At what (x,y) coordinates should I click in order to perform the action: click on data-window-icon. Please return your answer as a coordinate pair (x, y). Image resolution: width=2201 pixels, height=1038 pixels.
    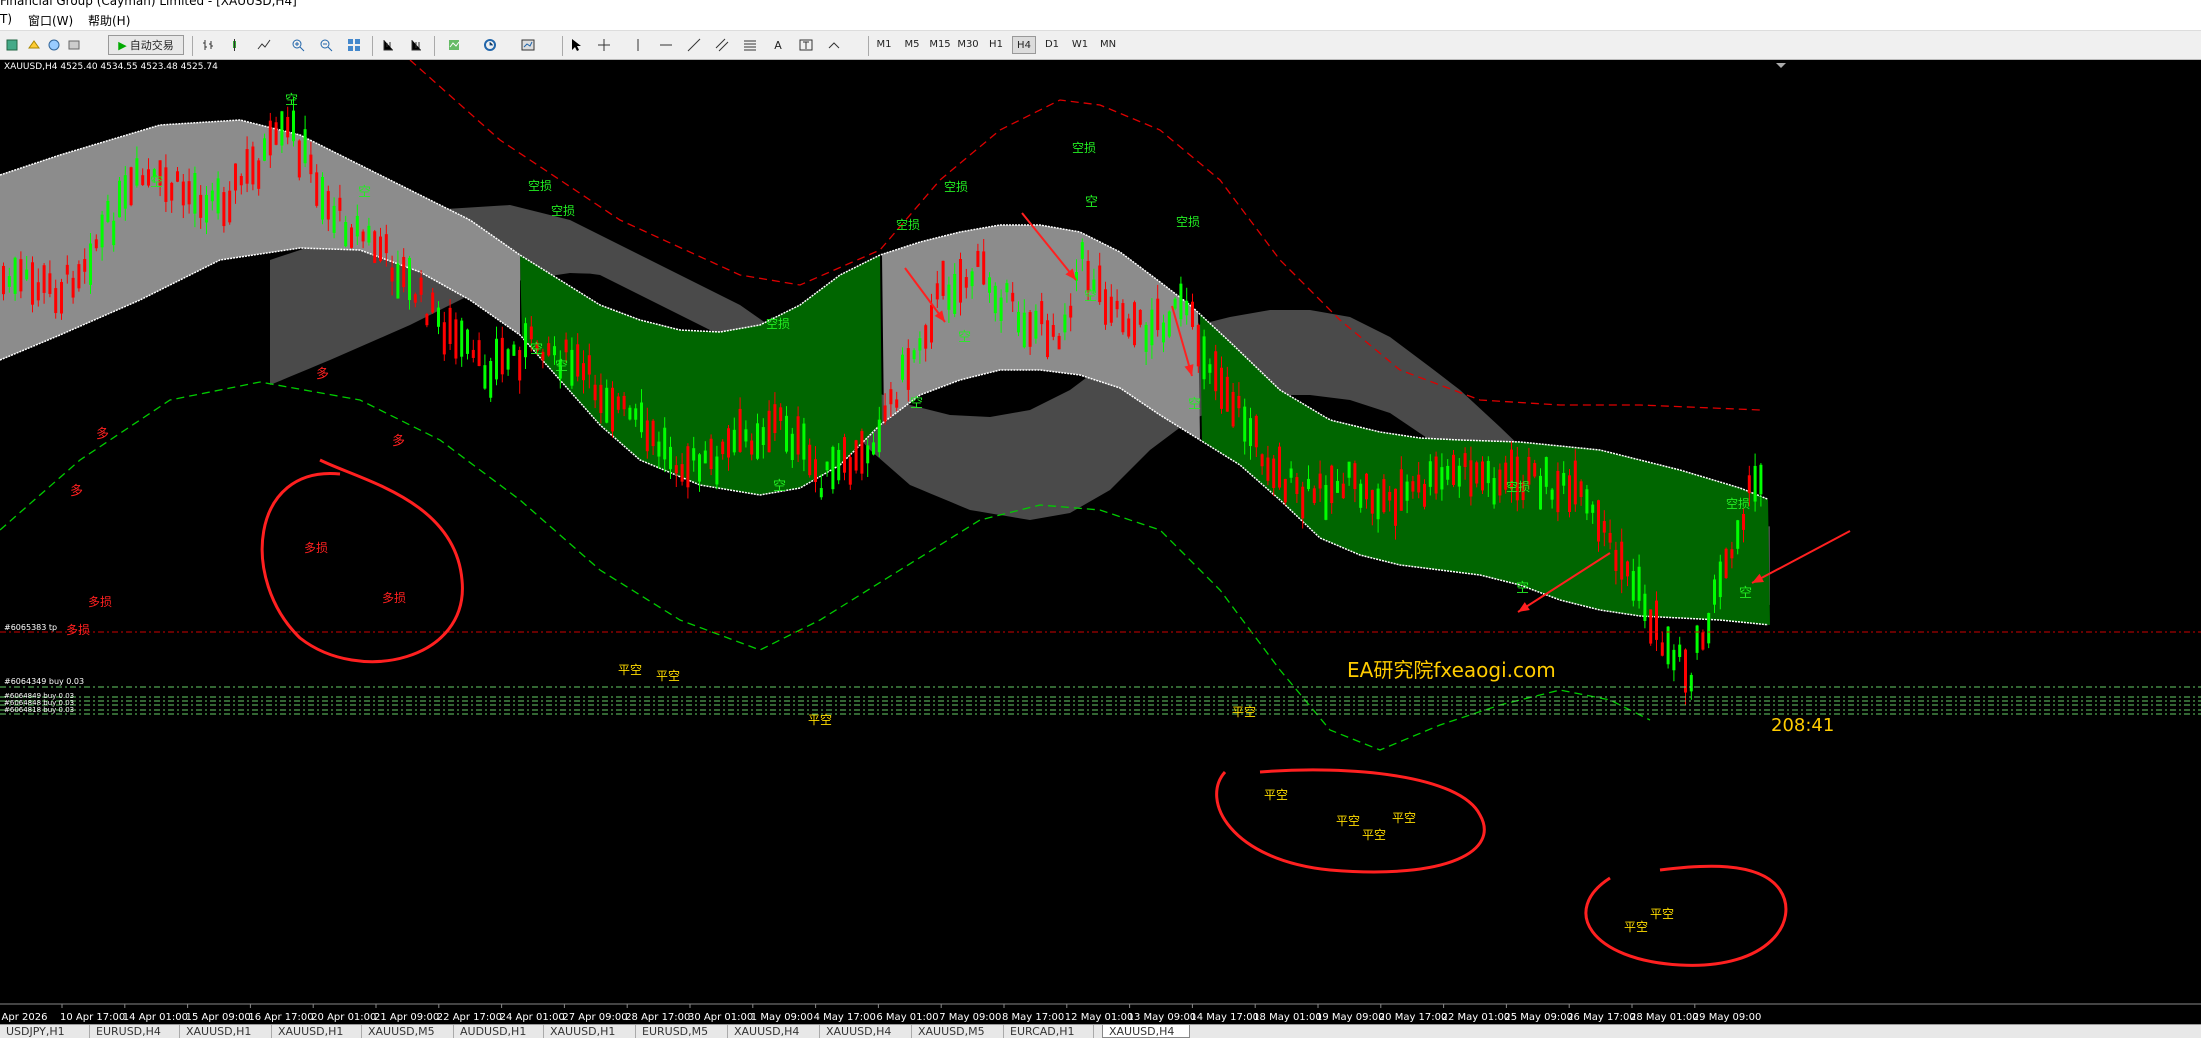
    Looking at the image, I should click on (54, 45).